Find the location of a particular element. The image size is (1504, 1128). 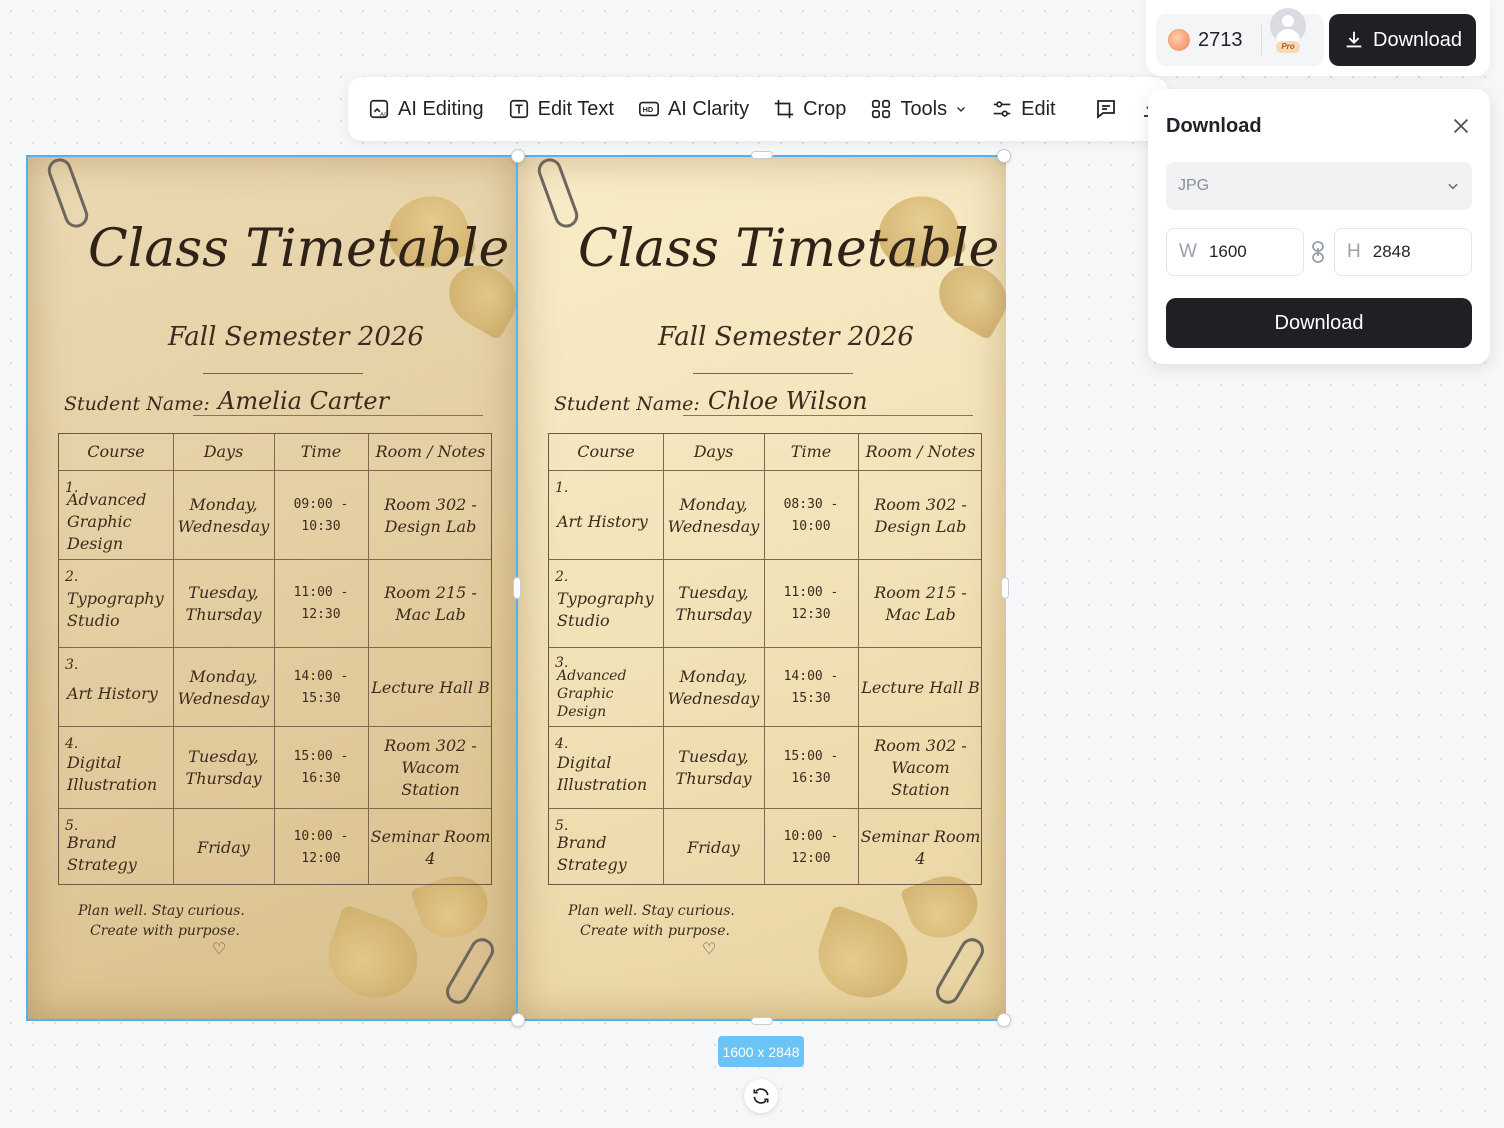

ai-editing-button: AI AI Editing is located at coordinates (426, 109).